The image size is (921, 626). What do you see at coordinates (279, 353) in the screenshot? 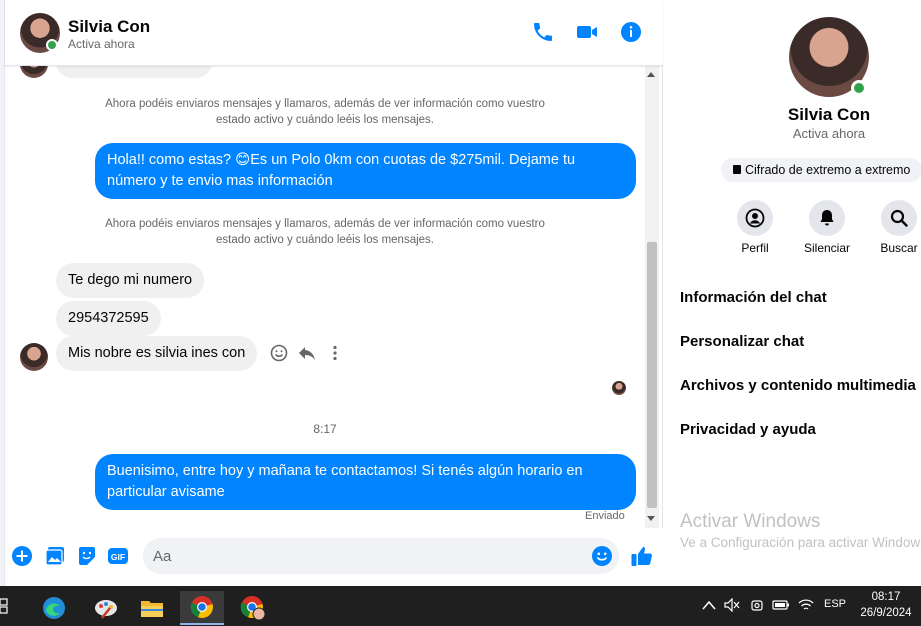
I see `react-emoji-icon` at bounding box center [279, 353].